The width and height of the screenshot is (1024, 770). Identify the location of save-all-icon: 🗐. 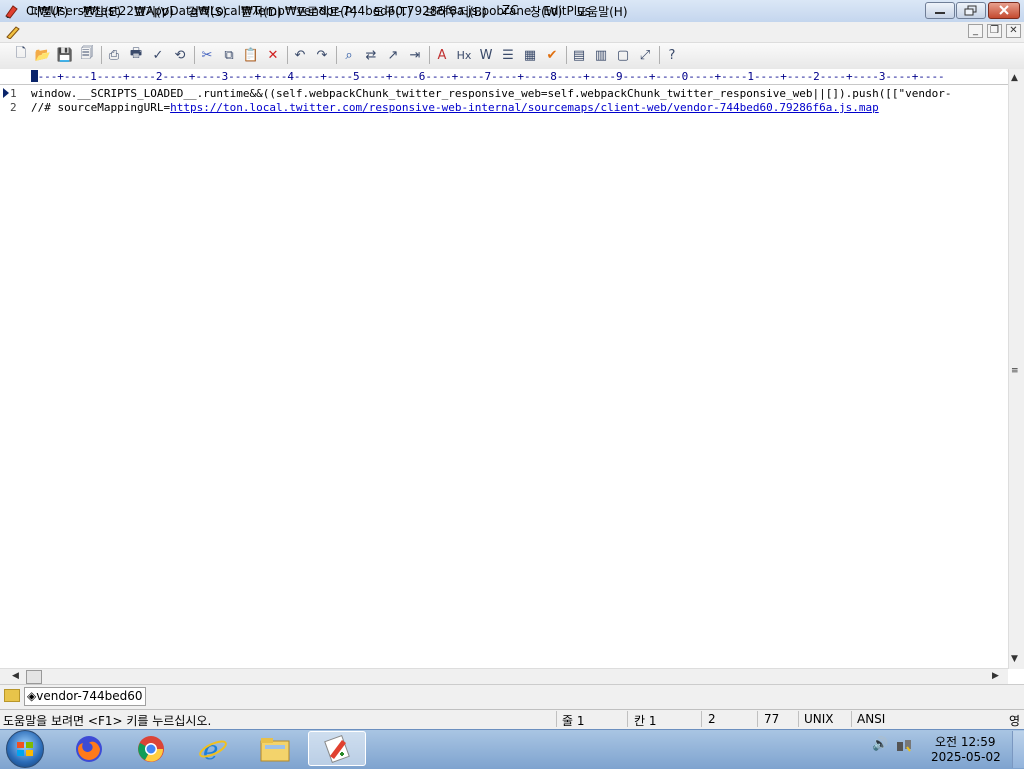
(87, 55).